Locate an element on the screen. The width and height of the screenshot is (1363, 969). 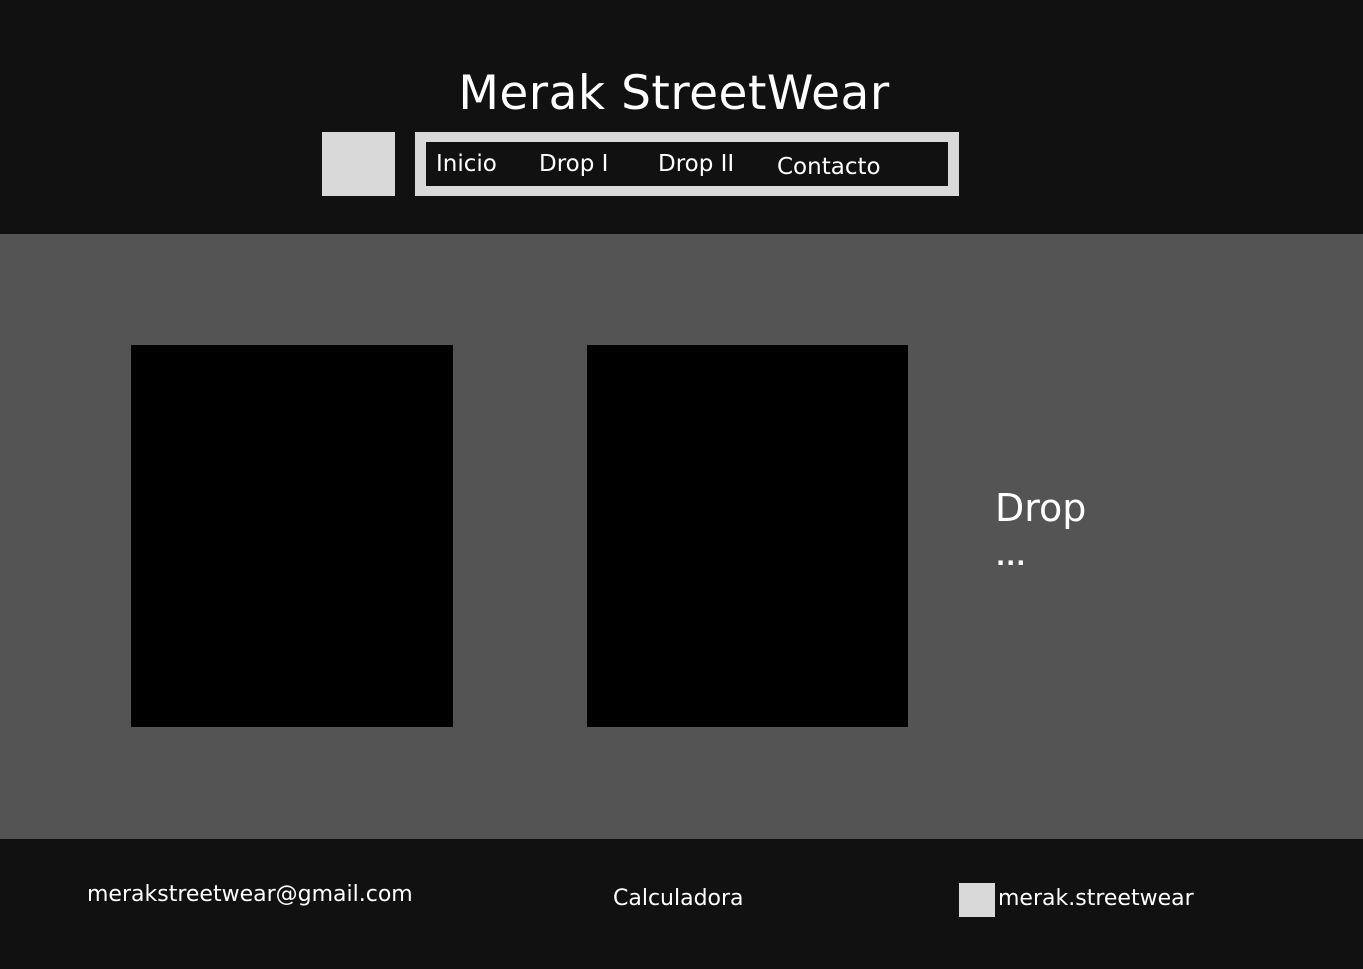
nav-item-drop-1: Drop I is located at coordinates (573, 164).